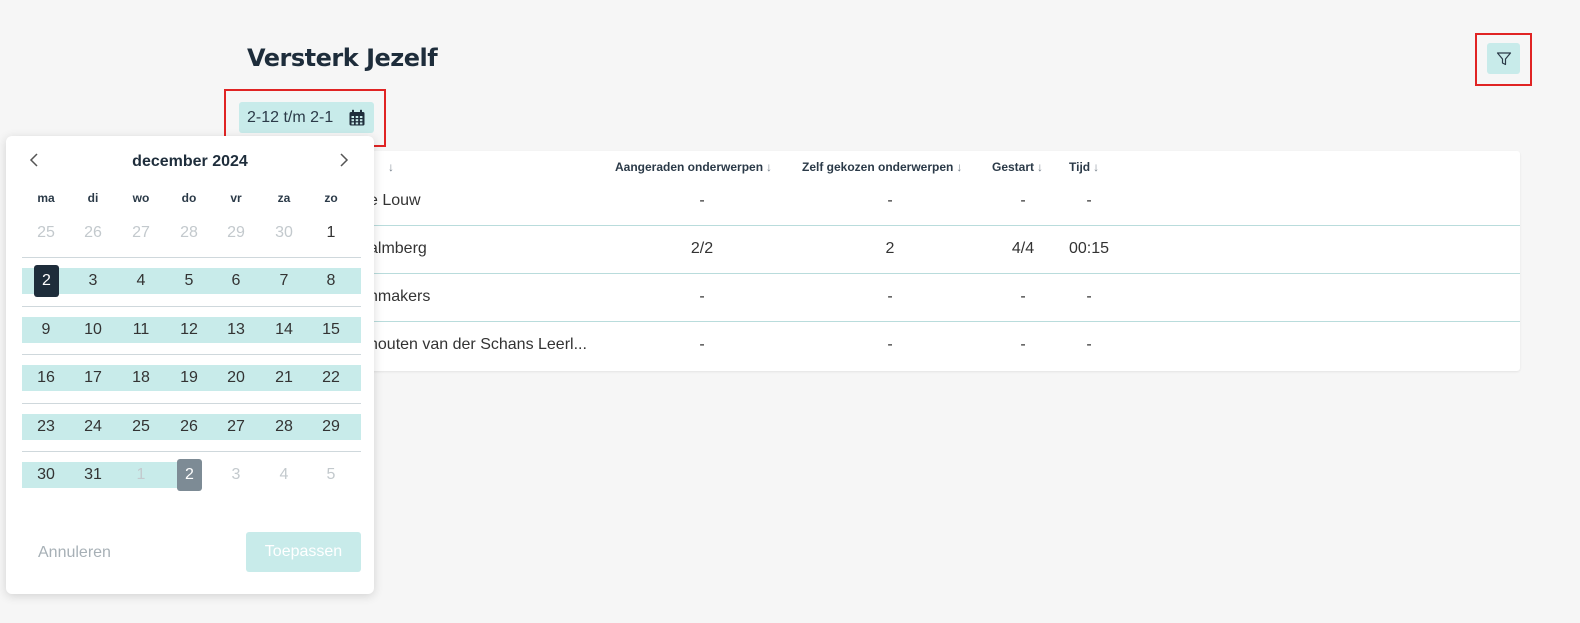 The height and width of the screenshot is (623, 1580). I want to click on filter-button, so click(1503, 58).